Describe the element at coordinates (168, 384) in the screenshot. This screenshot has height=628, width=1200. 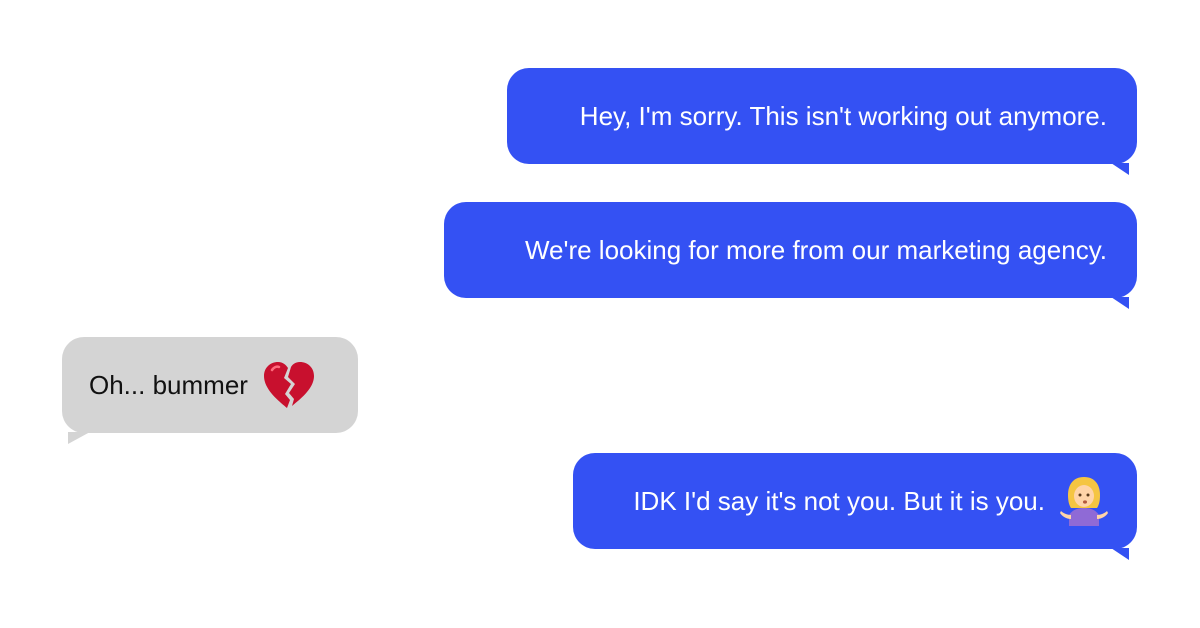
I see `message-text: Oh... bummer` at that location.